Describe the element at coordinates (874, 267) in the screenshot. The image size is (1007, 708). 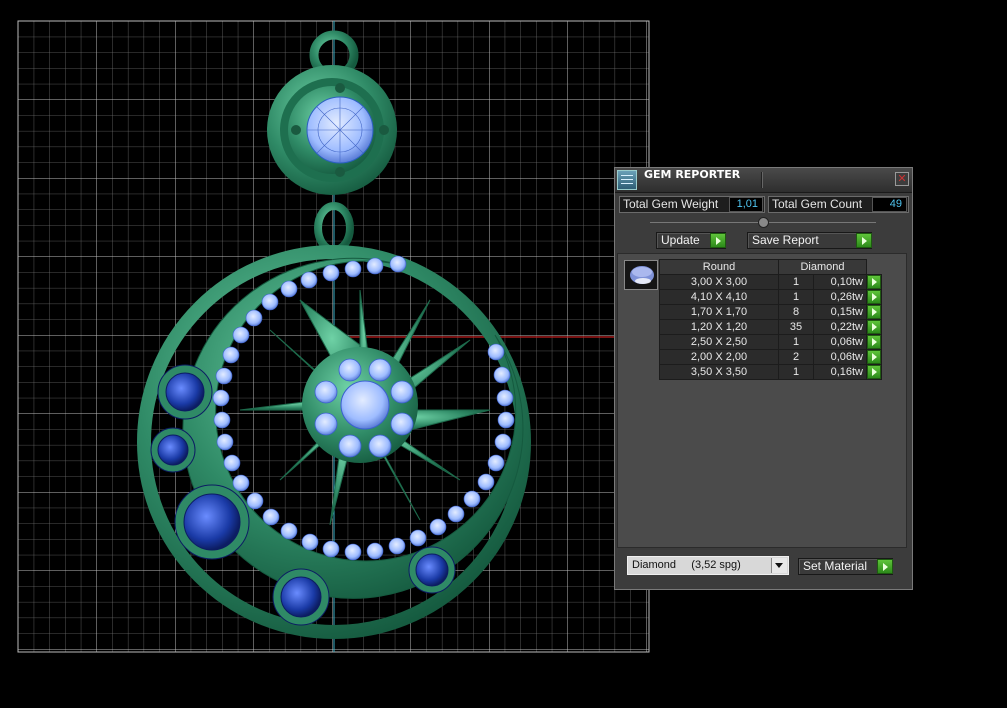
I see `header-spacer` at that location.